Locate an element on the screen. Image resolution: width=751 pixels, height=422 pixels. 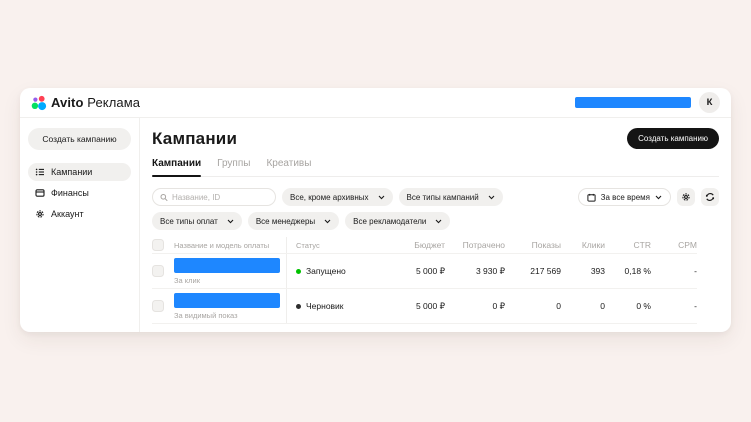
avito-dots-icon is located at coordinates (39, 102).